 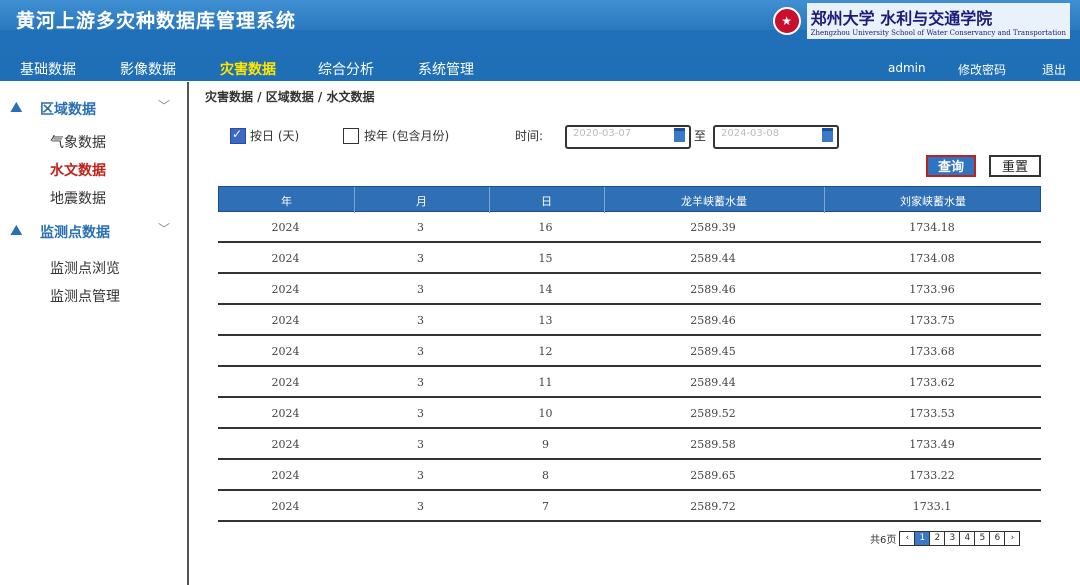 What do you see at coordinates (545, 258) in the screenshot?
I see `cell-day: 15` at bounding box center [545, 258].